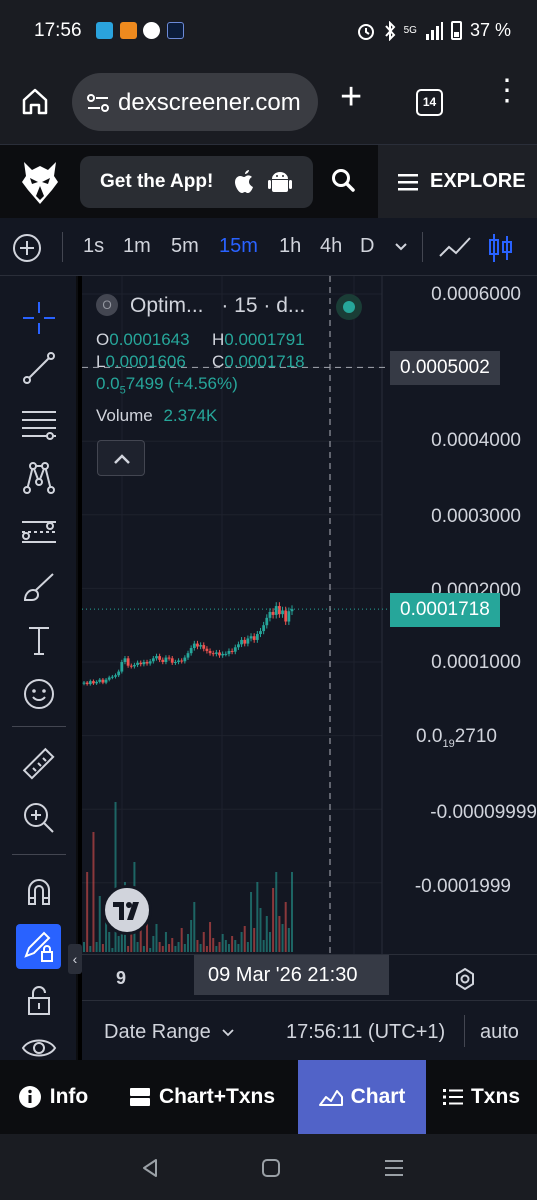 The image size is (537, 1200). I want to click on zero-rest: 2710, so click(475, 736).